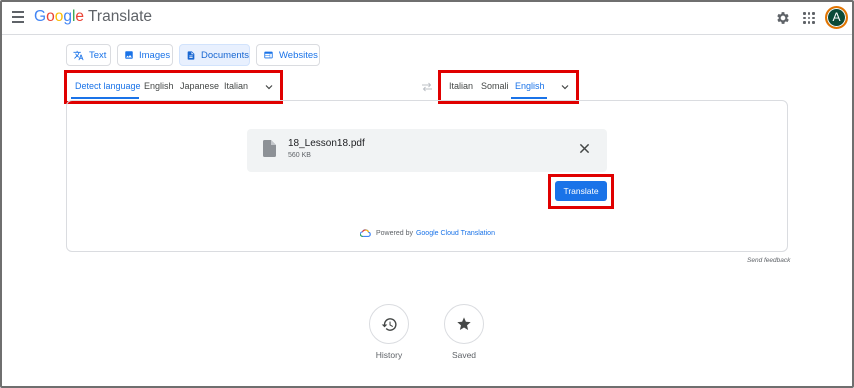 The image size is (854, 388). Describe the element at coordinates (98, 55) in the screenshot. I see `tab-text-label: Text` at that location.